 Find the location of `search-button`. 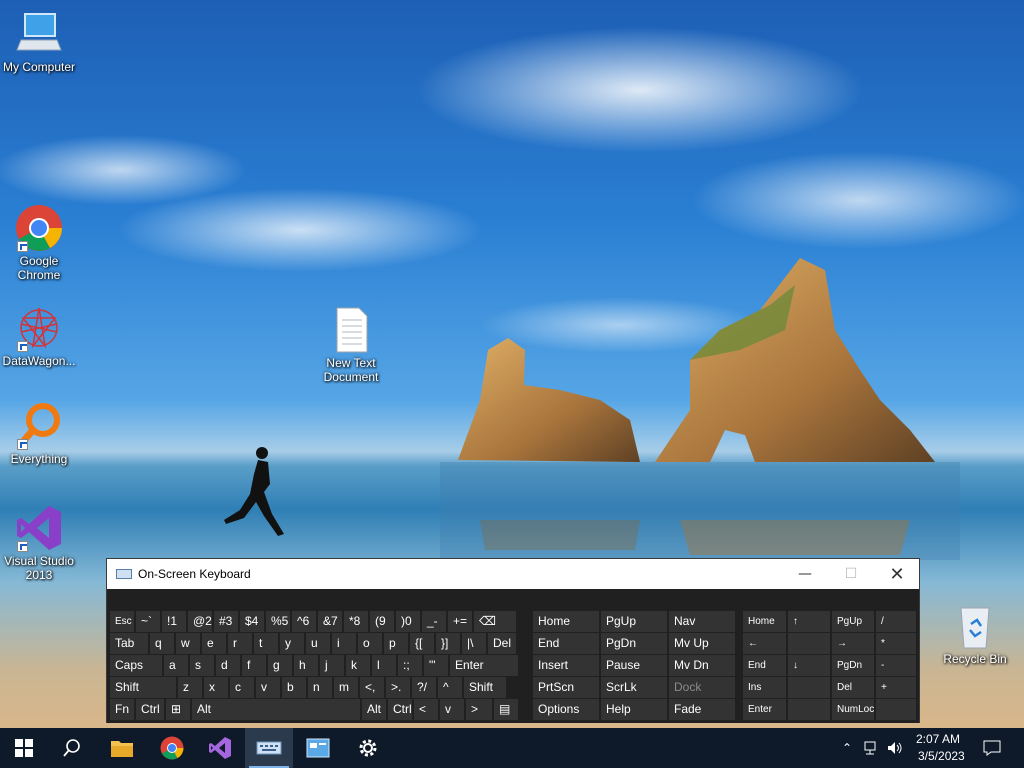

search-button is located at coordinates (72, 748).